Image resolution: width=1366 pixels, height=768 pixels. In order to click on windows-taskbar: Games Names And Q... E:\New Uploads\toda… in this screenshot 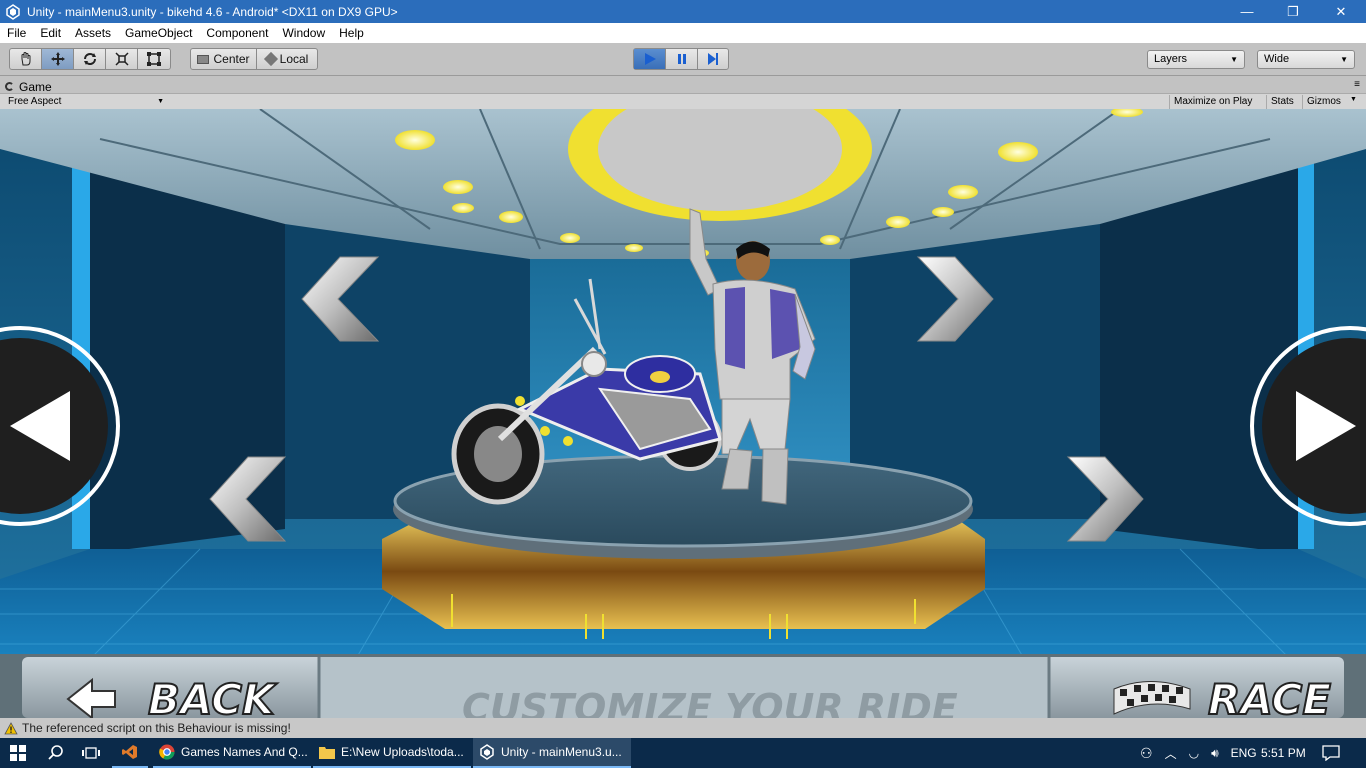, I will do `click(683, 753)`.